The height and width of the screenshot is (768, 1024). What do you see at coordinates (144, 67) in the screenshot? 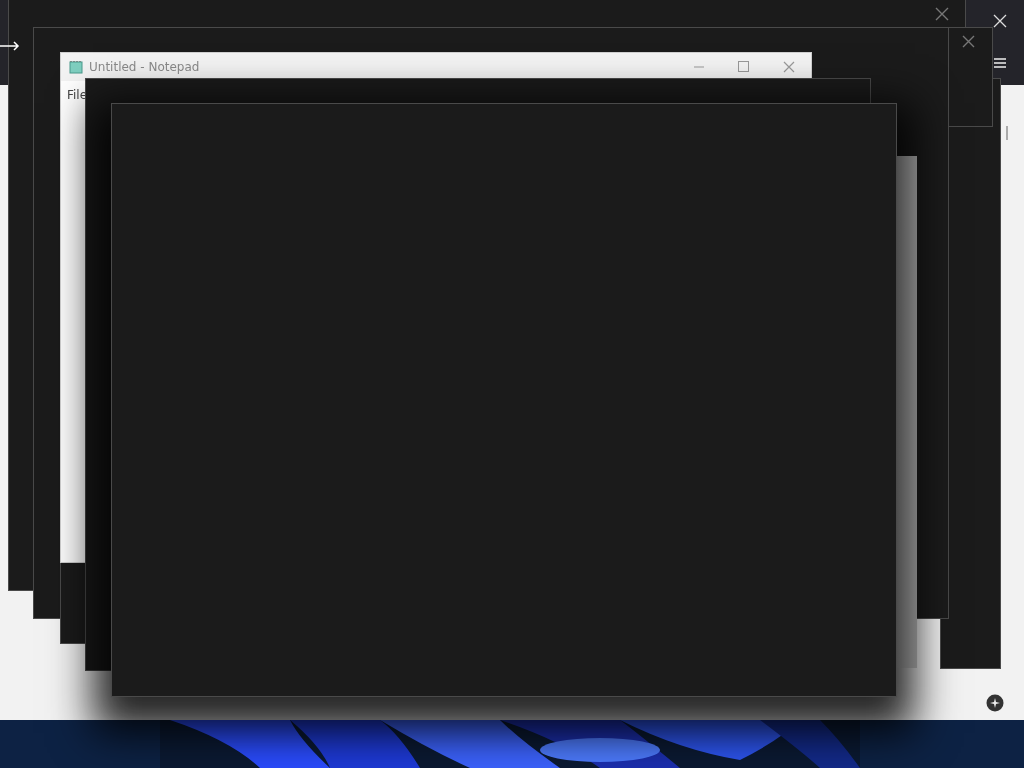
I see `window-title: Untitled - Notepad` at bounding box center [144, 67].